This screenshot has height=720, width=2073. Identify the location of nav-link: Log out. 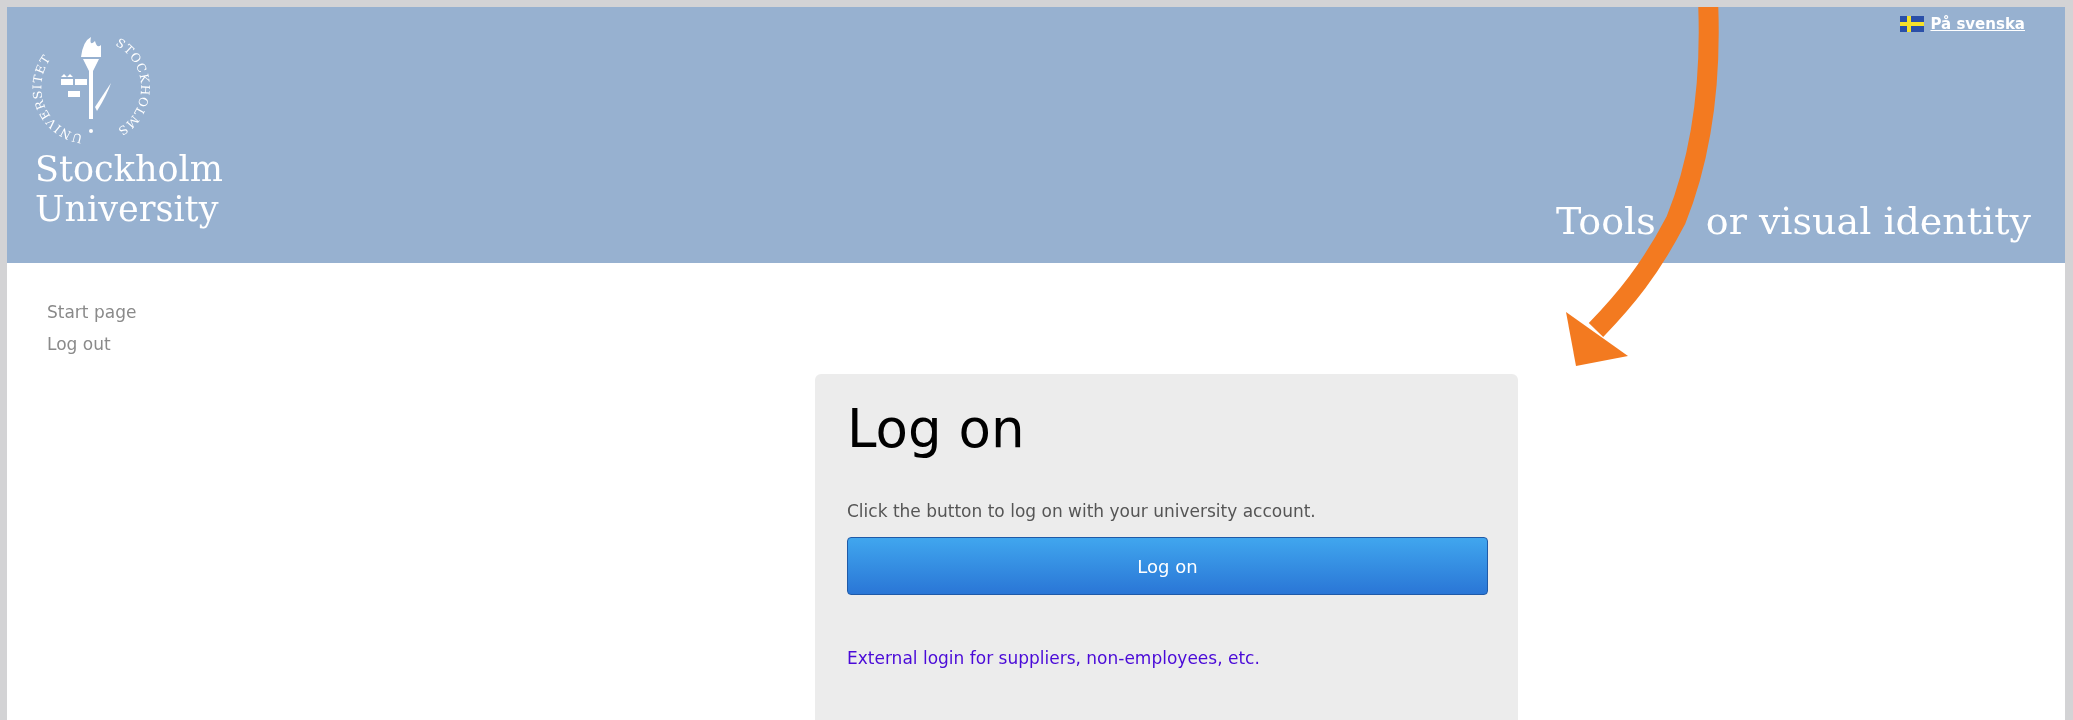
(431, 344).